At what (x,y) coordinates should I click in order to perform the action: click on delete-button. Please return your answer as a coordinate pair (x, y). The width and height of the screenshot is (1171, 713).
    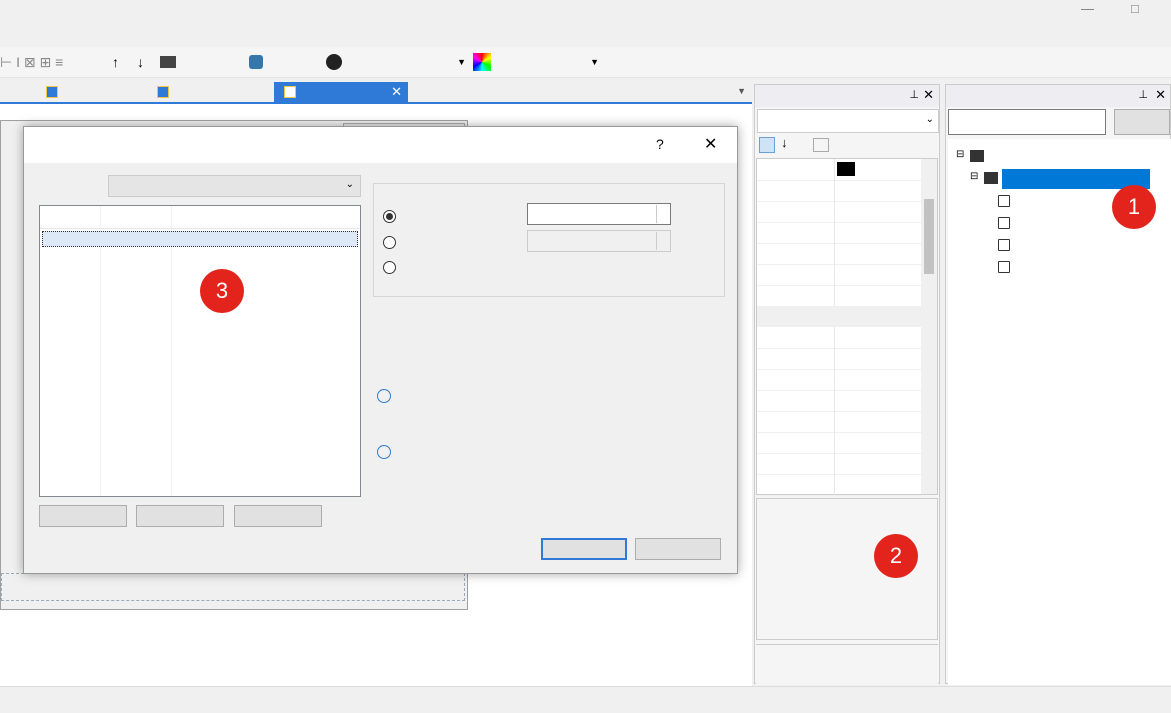
    Looking at the image, I should click on (180, 516).